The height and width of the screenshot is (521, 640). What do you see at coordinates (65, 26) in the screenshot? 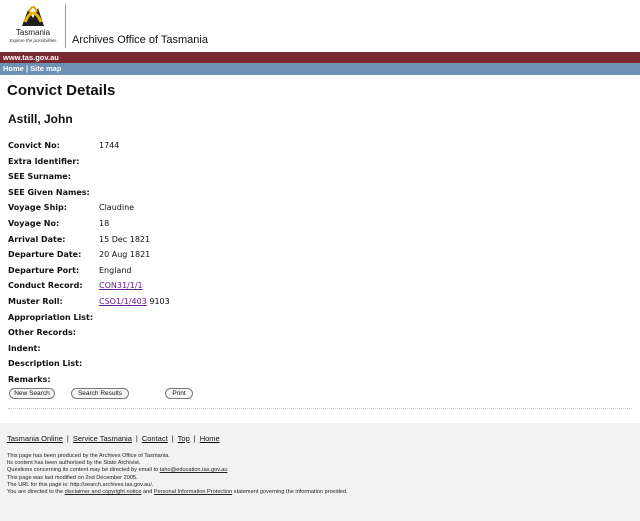
I see `header-divider` at bounding box center [65, 26].